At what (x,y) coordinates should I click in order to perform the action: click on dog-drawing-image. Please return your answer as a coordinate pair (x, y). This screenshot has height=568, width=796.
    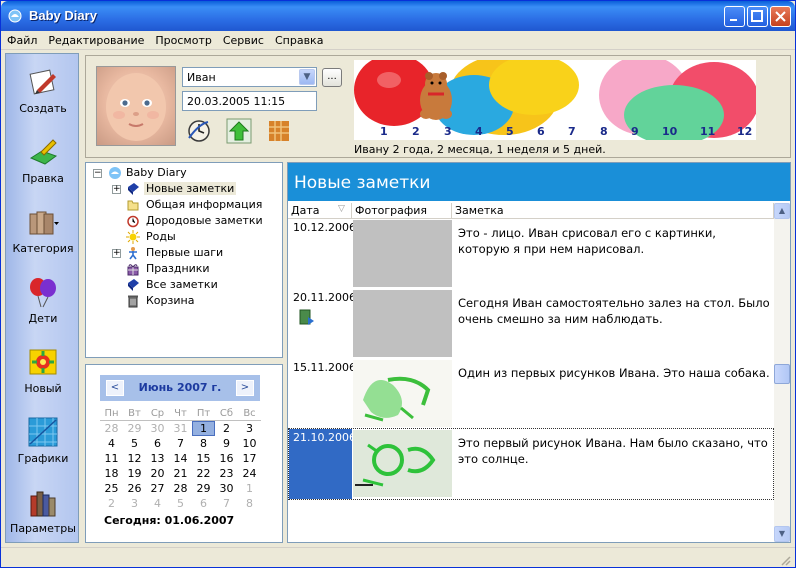
    Looking at the image, I should click on (397, 399).